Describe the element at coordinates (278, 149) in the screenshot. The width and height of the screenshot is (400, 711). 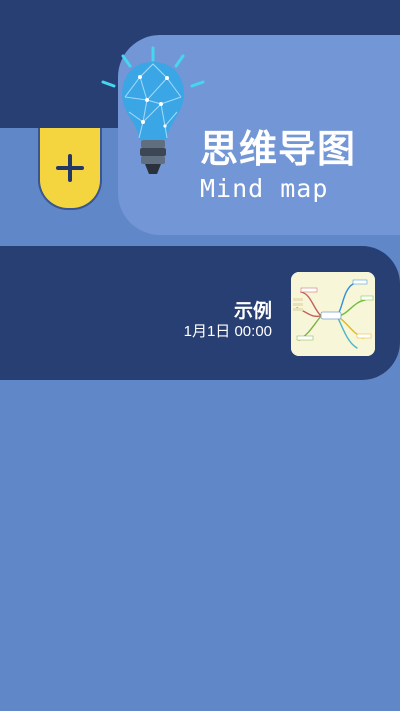
I see `app-title: 思维导图` at that location.